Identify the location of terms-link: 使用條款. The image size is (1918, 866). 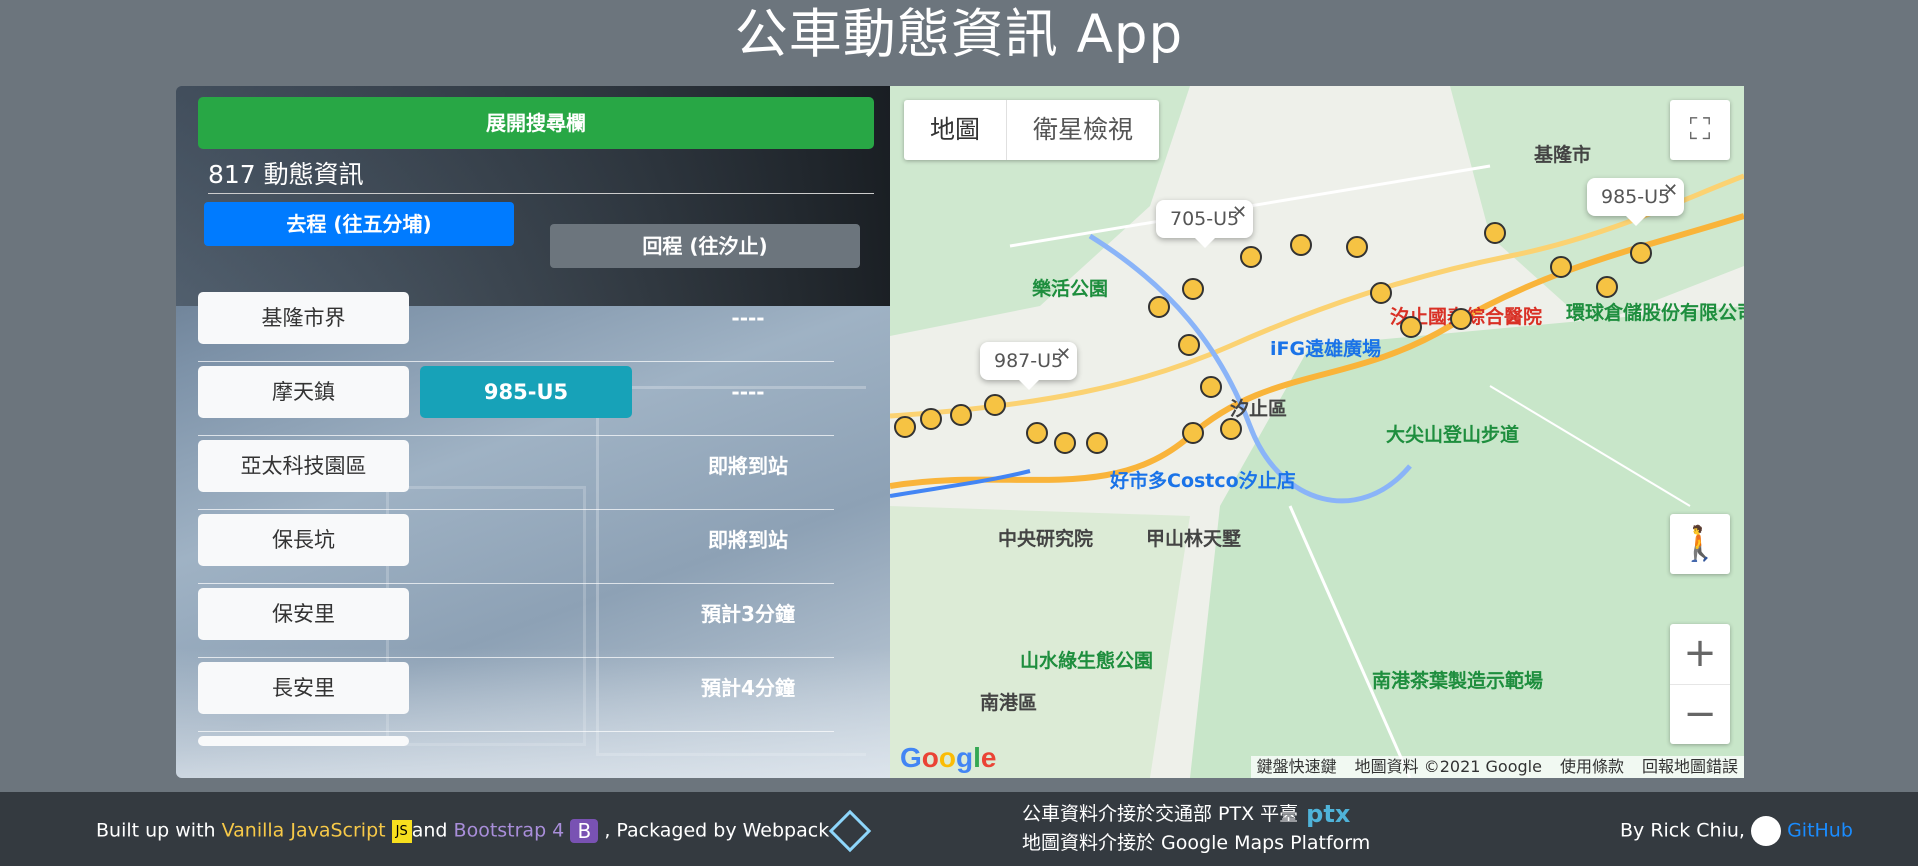
(1592, 767).